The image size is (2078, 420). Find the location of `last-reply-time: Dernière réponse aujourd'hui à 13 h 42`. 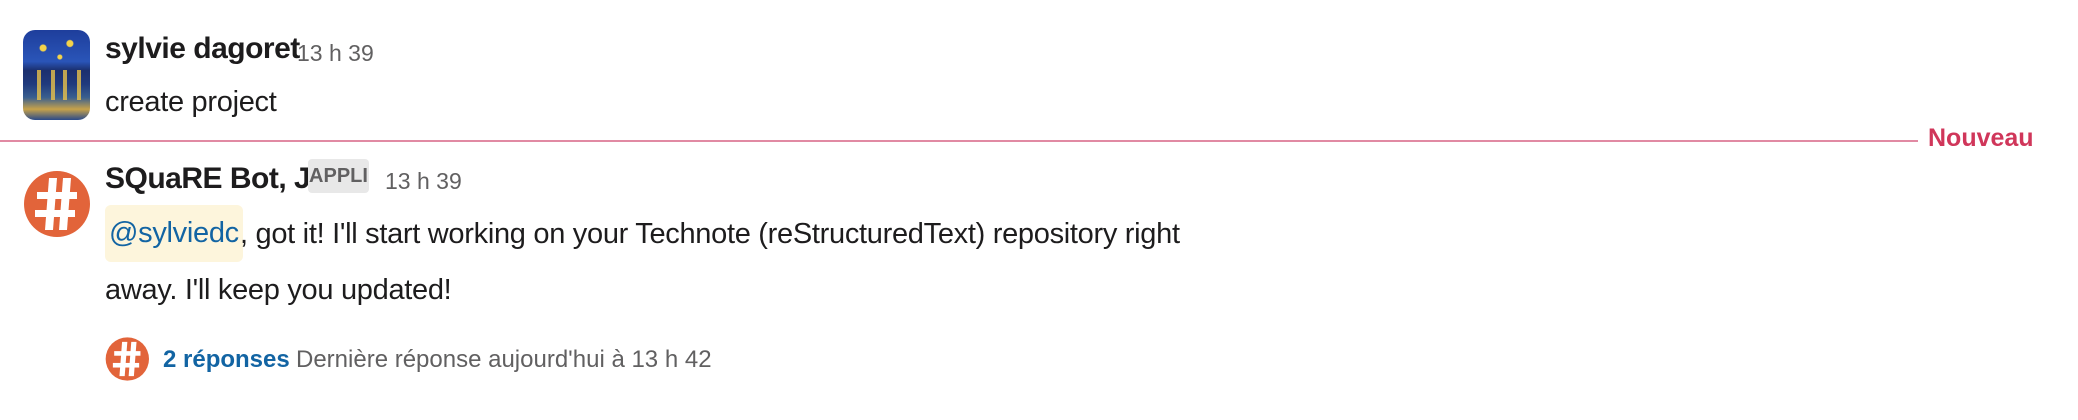

last-reply-time: Dernière réponse aujourd'hui à 13 h 42 is located at coordinates (504, 359).